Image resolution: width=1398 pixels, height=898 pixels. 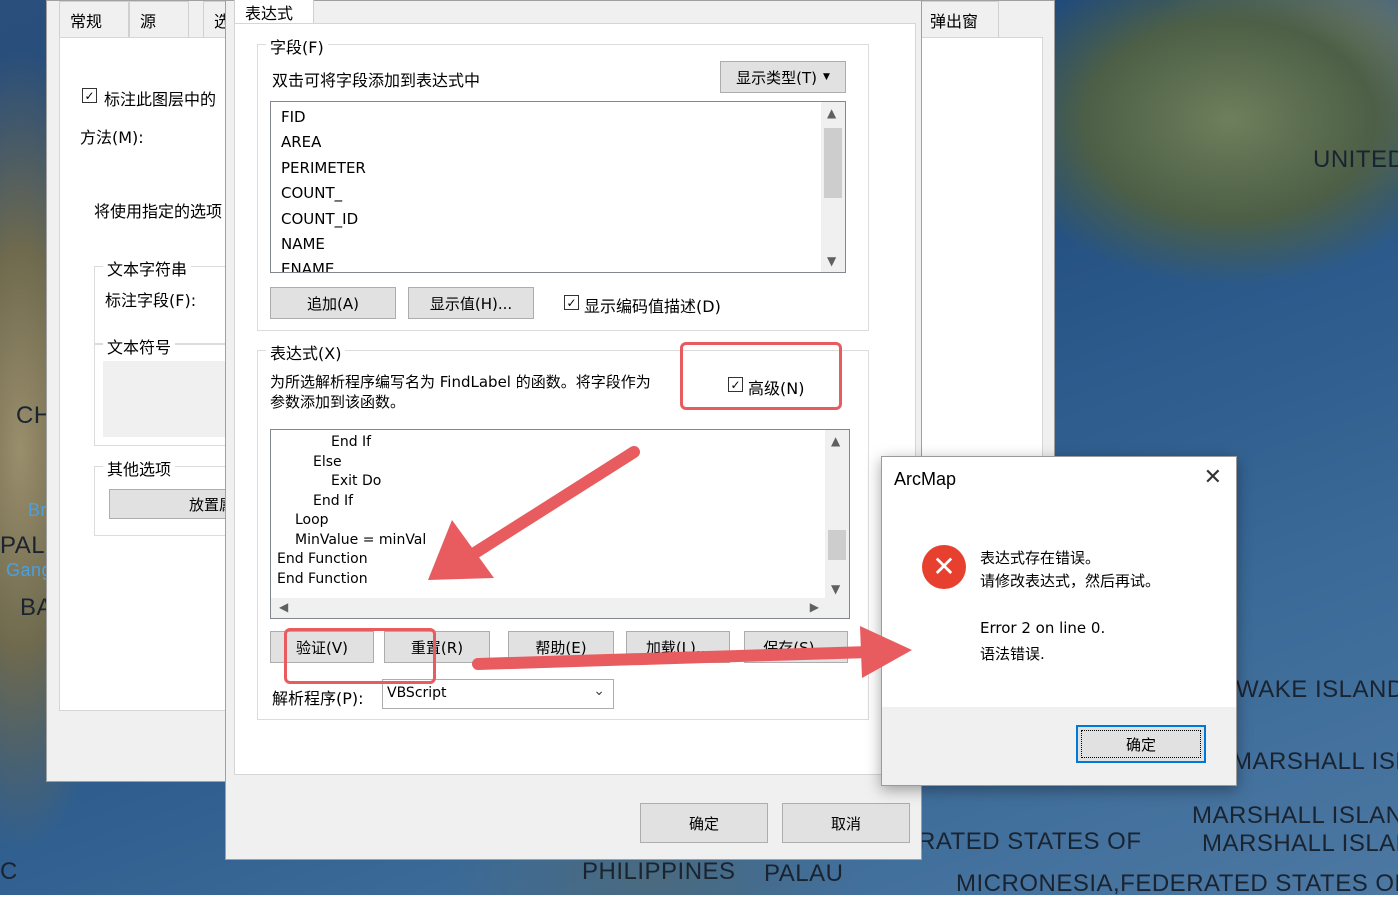 I want to click on annotation-arrow-right, so click(x=692, y=652).